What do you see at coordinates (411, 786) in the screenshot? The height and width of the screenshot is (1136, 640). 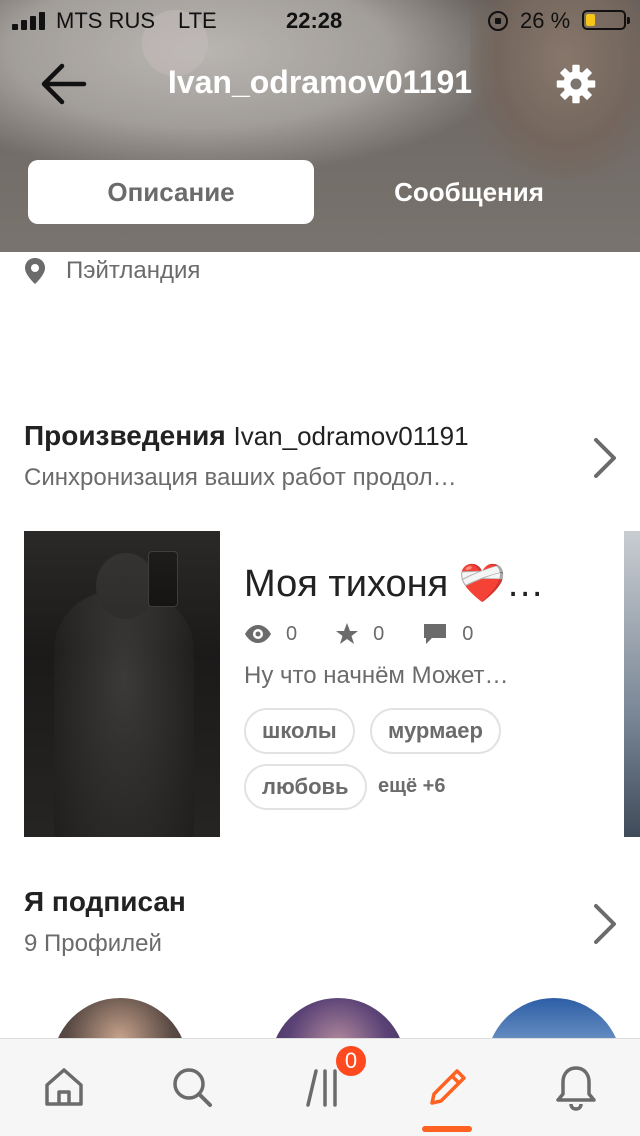 I see `more-tags-link: ещё +6` at bounding box center [411, 786].